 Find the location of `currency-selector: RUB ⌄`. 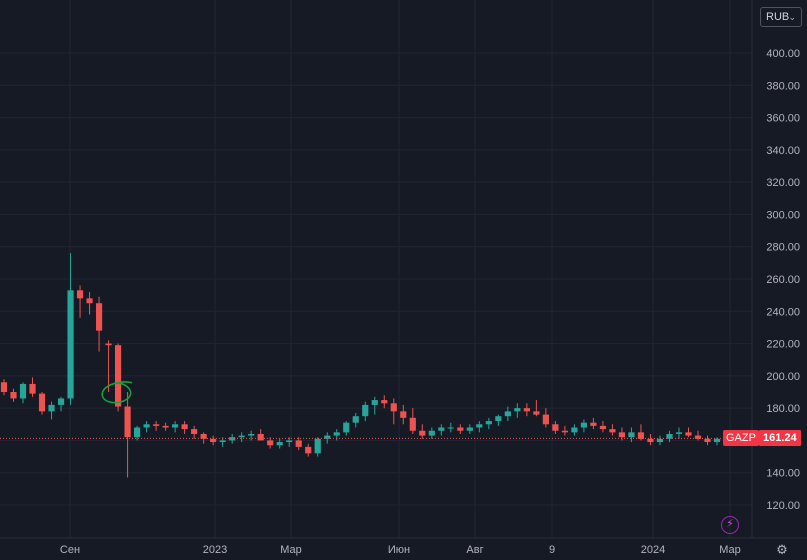

currency-selector: RUB ⌄ is located at coordinates (781, 17).